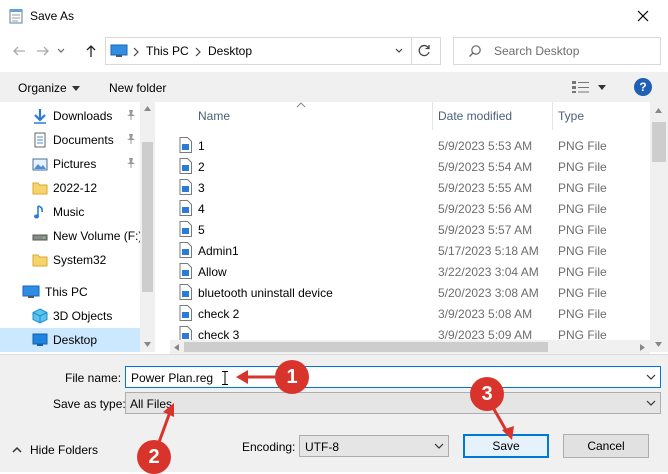 The width and height of the screenshot is (668, 474). What do you see at coordinates (292, 377) in the screenshot?
I see `annotation-badge-1: 1` at bounding box center [292, 377].